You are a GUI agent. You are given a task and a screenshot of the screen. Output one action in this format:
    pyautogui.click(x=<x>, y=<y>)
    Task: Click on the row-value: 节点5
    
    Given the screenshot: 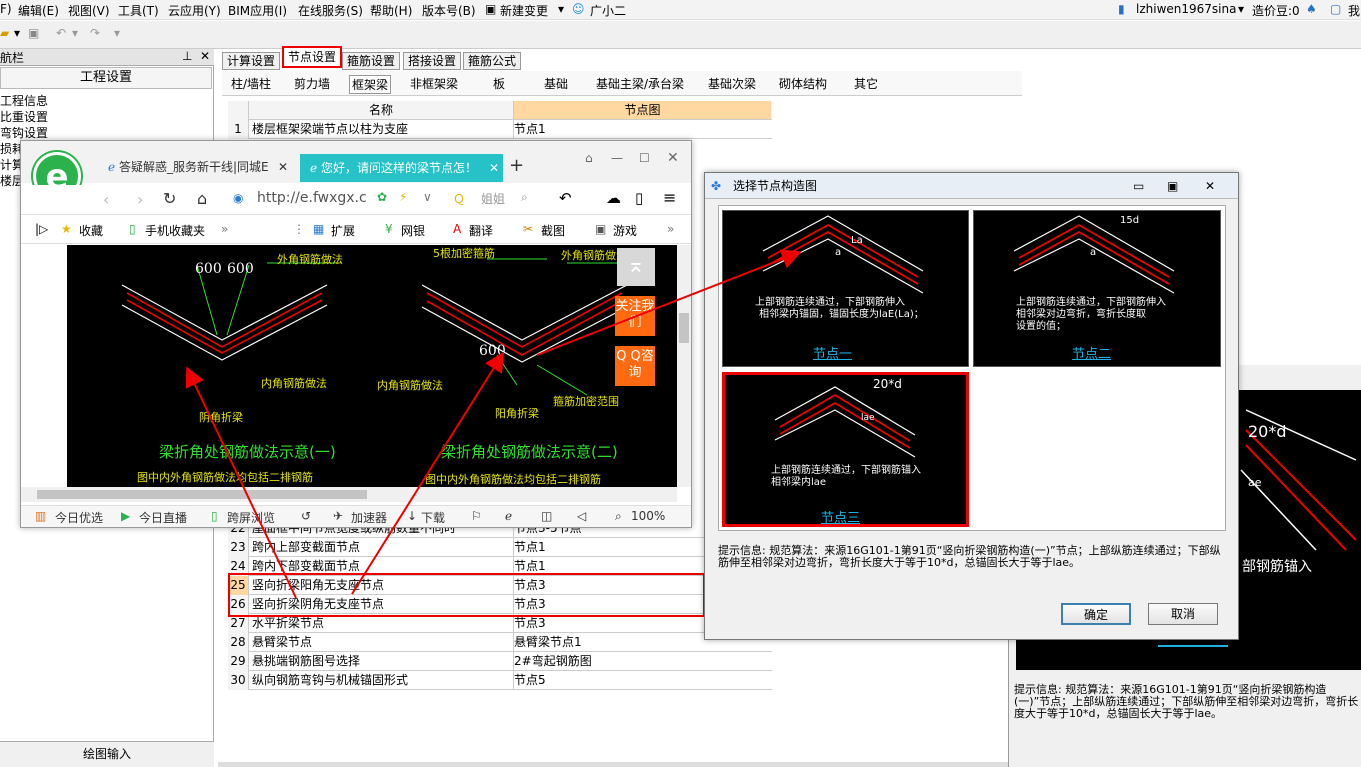 What is the action you would take?
    pyautogui.click(x=642, y=680)
    